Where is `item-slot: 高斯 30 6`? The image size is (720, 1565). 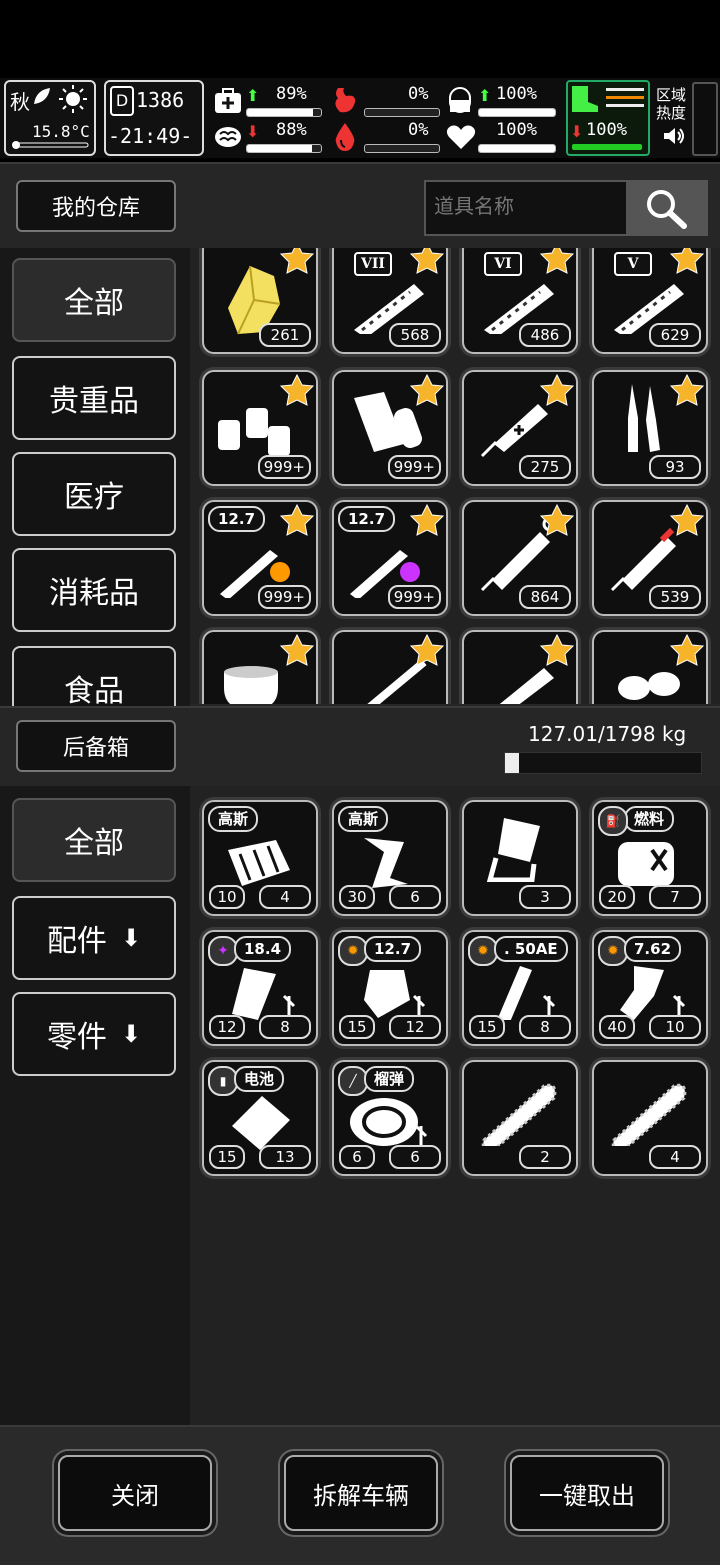
item-slot: 高斯 30 6 is located at coordinates (390, 858).